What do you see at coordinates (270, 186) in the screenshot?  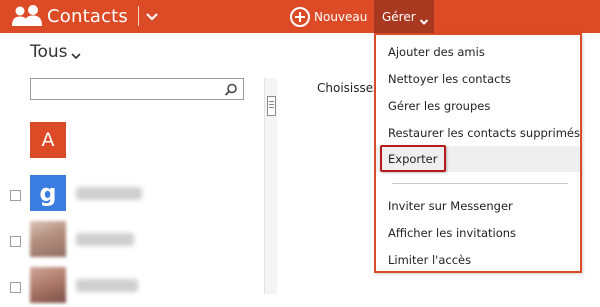 I see `contact-list-scrollbar` at bounding box center [270, 186].